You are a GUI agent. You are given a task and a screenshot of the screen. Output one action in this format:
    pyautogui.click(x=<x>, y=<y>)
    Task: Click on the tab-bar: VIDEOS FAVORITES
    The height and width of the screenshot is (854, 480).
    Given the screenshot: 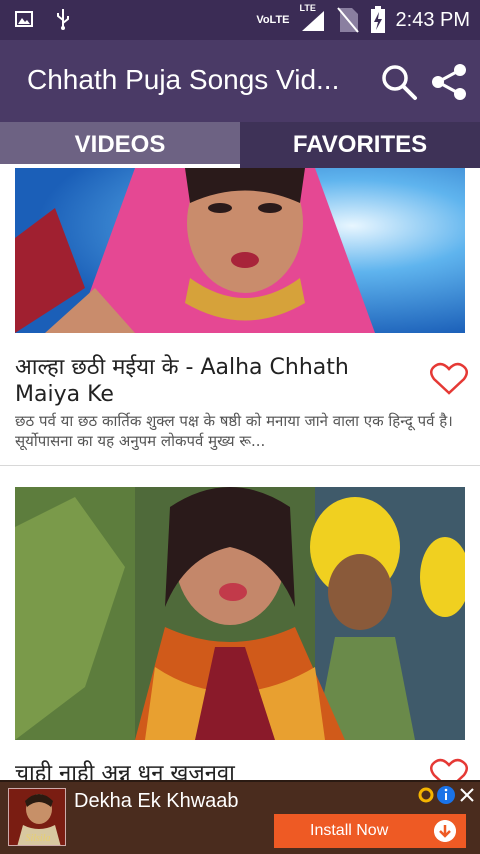 What is the action you would take?
    pyautogui.click(x=240, y=145)
    